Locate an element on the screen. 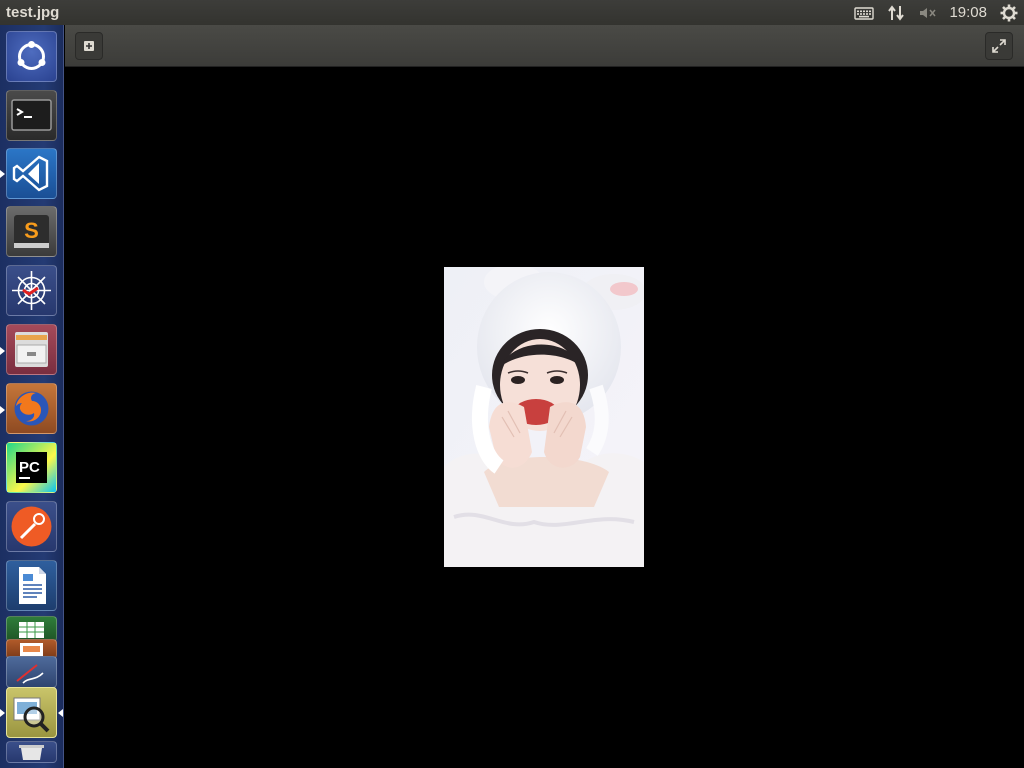 This screenshot has height=768, width=1024. top-panel: test.jpg 19:08 is located at coordinates (512, 12).